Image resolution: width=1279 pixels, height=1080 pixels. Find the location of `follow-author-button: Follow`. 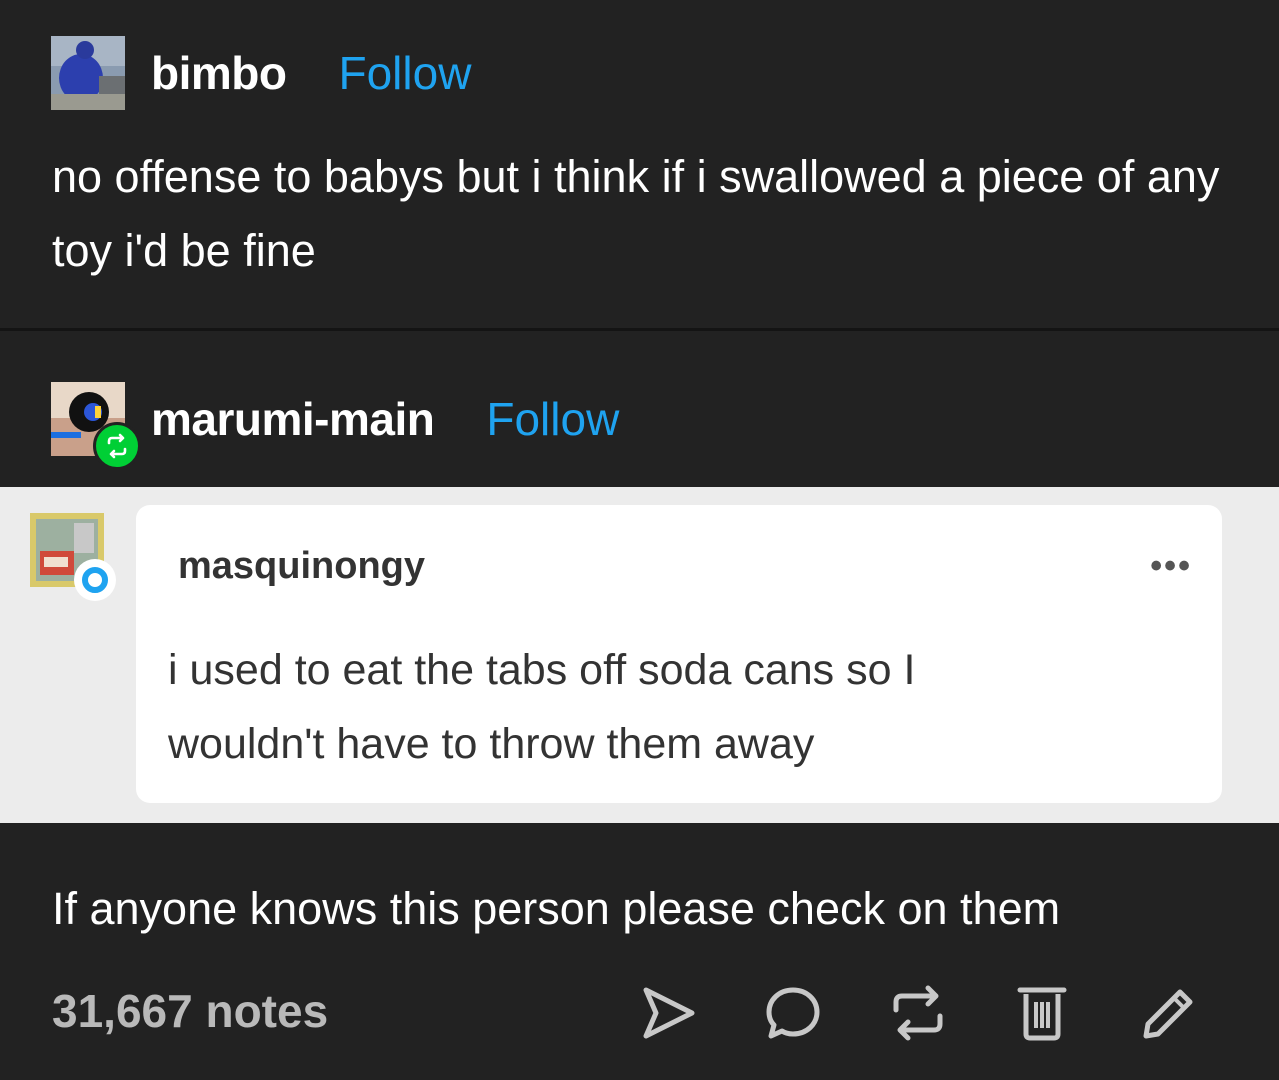

follow-author-button: Follow is located at coordinates (404, 73).